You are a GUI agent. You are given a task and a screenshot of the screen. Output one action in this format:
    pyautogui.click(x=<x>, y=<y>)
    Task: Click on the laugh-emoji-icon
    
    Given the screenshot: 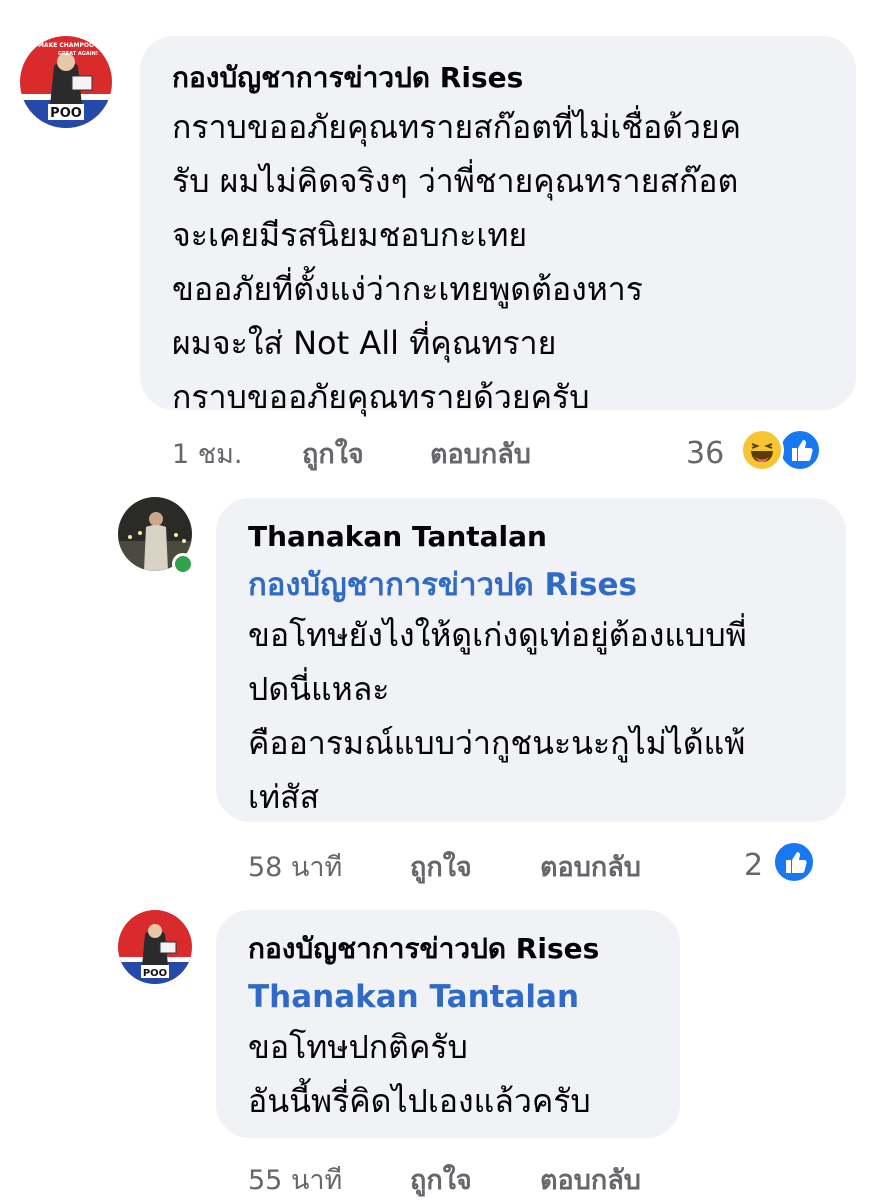 What is the action you would take?
    pyautogui.click(x=762, y=450)
    